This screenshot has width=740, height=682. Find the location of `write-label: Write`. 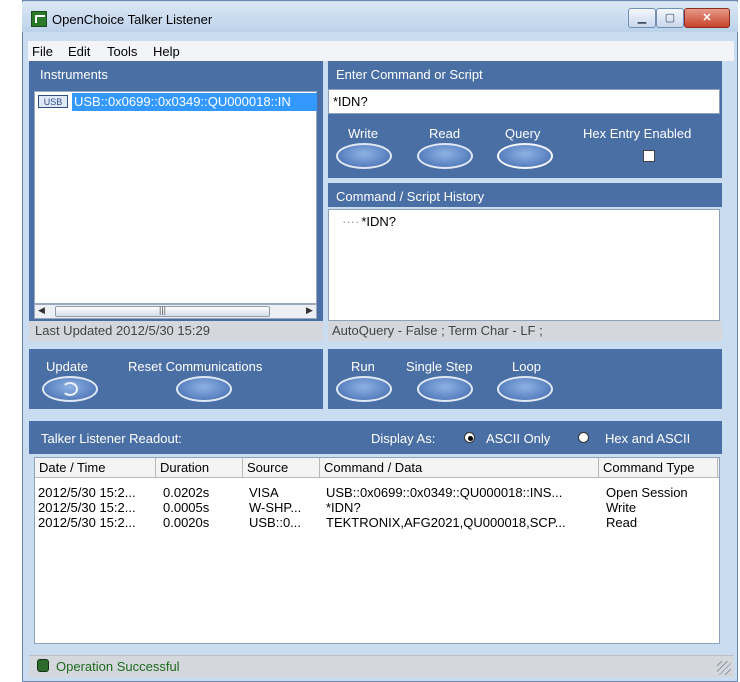

write-label: Write is located at coordinates (363, 133).